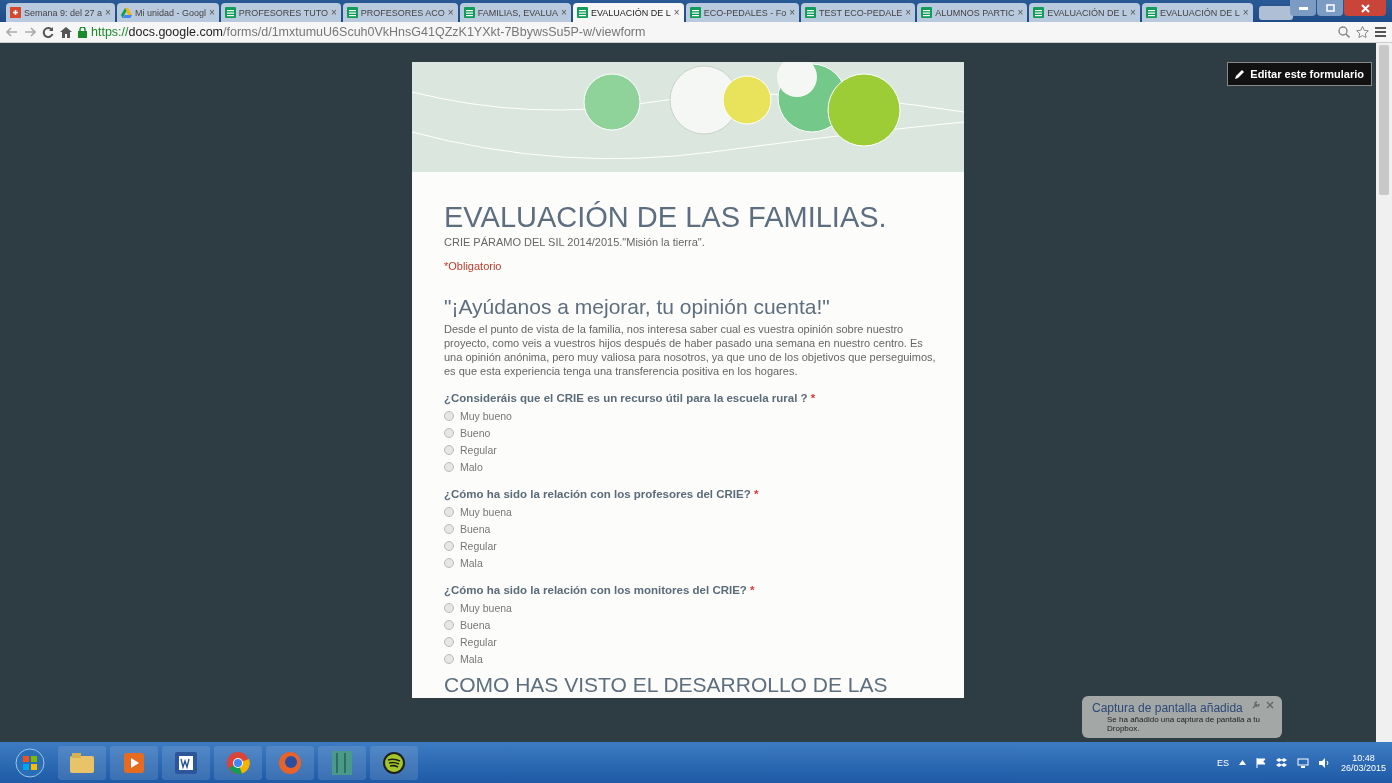  What do you see at coordinates (602, 494) in the screenshot?
I see `question-text: ¿Cómo ha sido la relación con los profesores del CRIE? *` at bounding box center [602, 494].